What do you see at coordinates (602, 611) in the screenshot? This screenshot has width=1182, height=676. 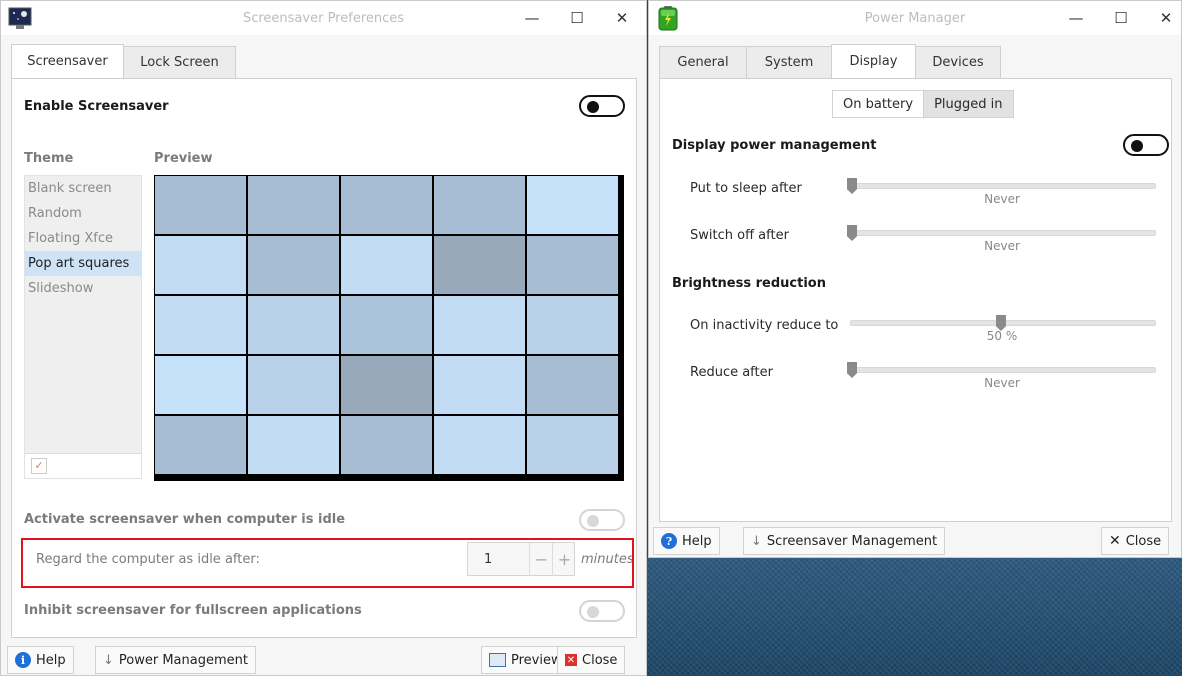 I see `inhibit-screensaver-switch` at bounding box center [602, 611].